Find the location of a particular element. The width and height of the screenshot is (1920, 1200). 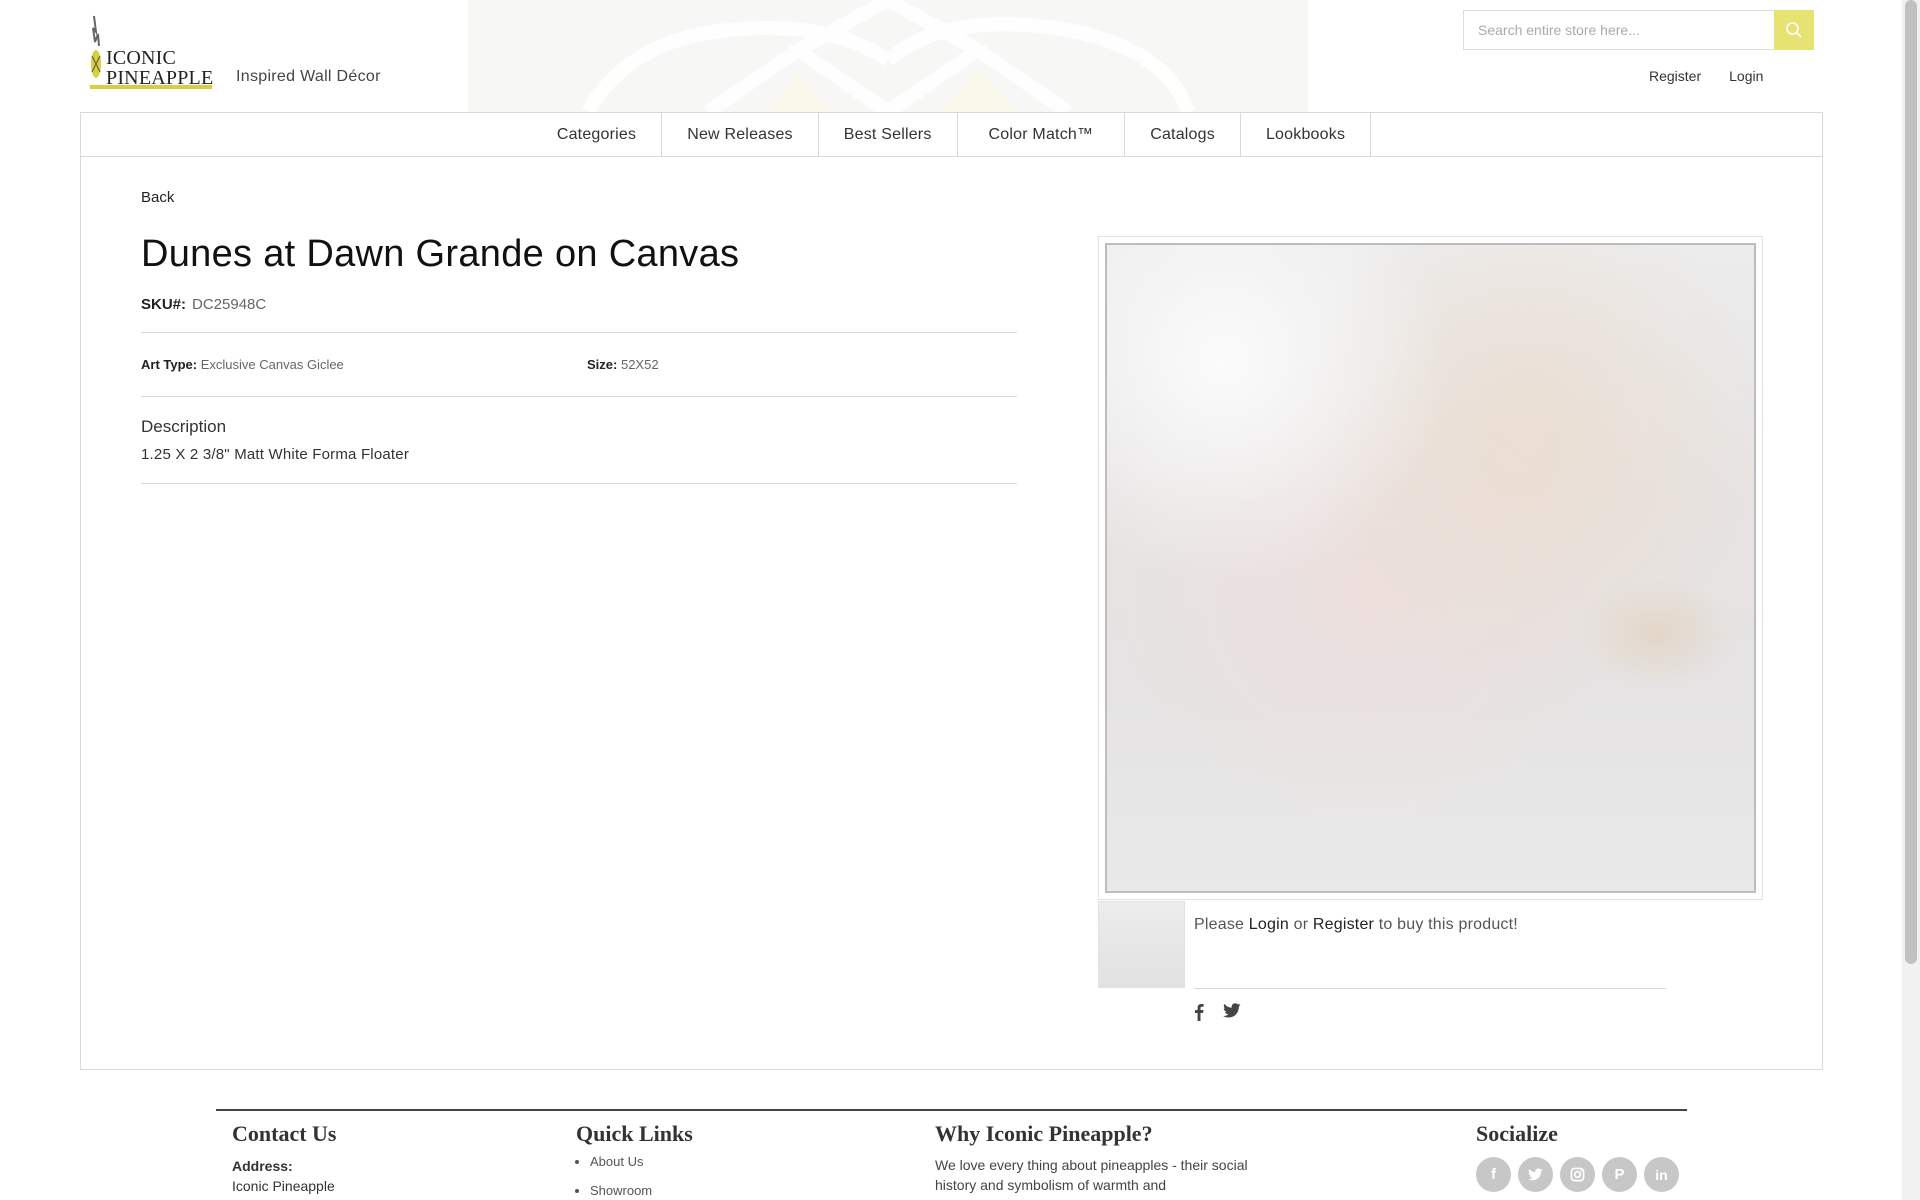

product-thumbnail is located at coordinates (1141, 944).